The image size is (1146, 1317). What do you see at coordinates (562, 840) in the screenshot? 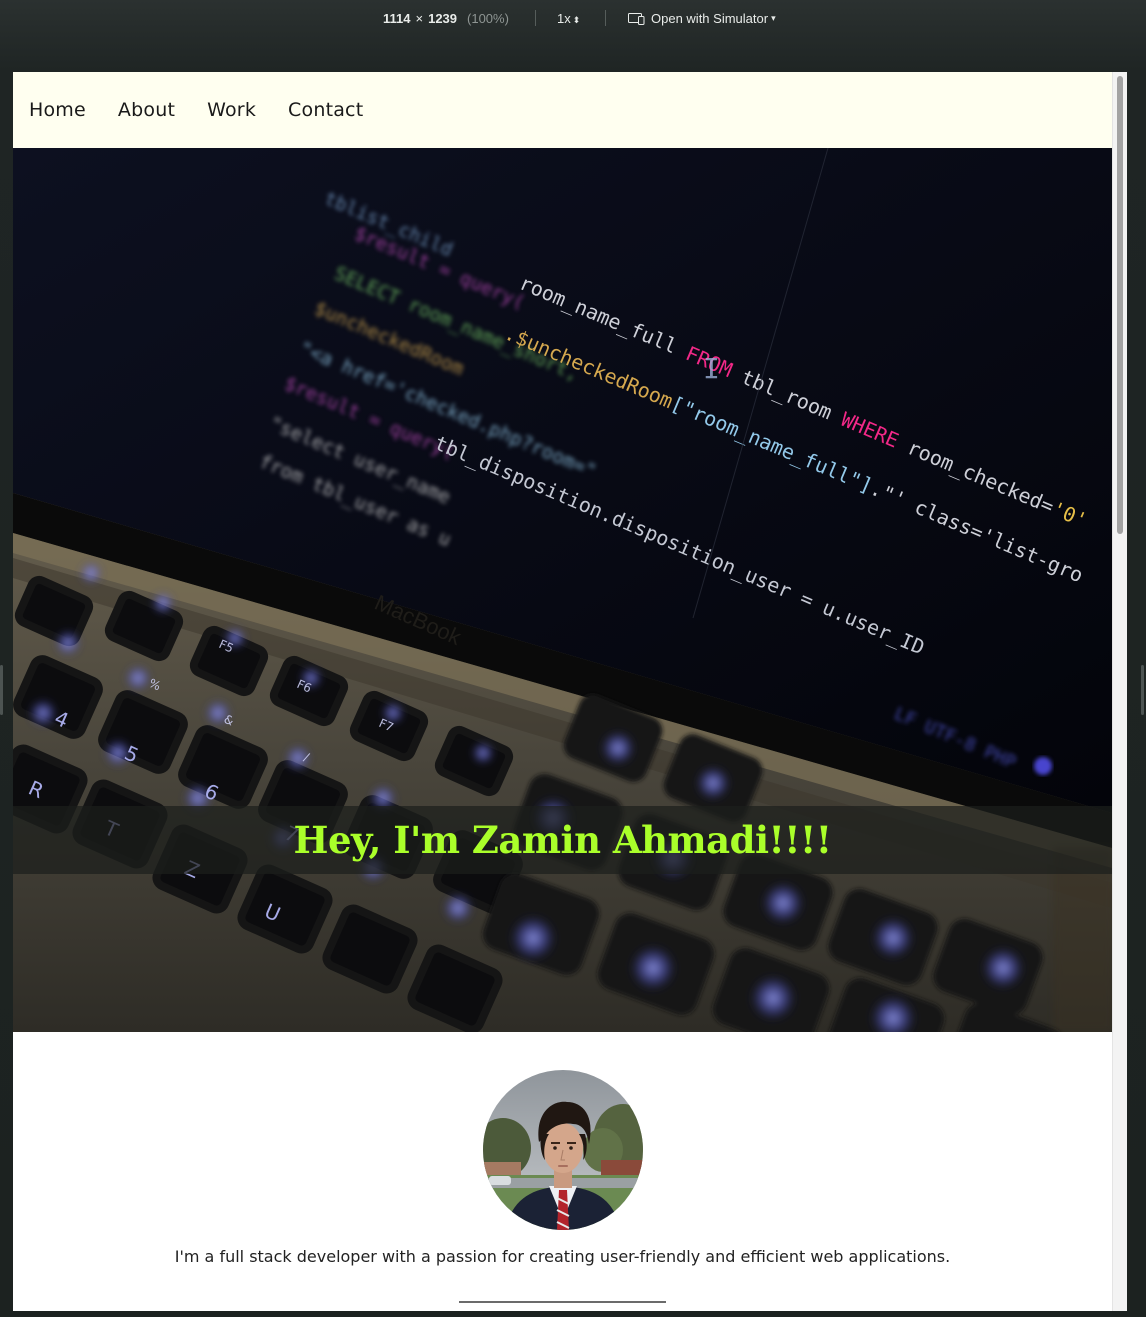
I see `hero-title: Hey, I'm Zamin Ahmadi!!!!` at bounding box center [562, 840].